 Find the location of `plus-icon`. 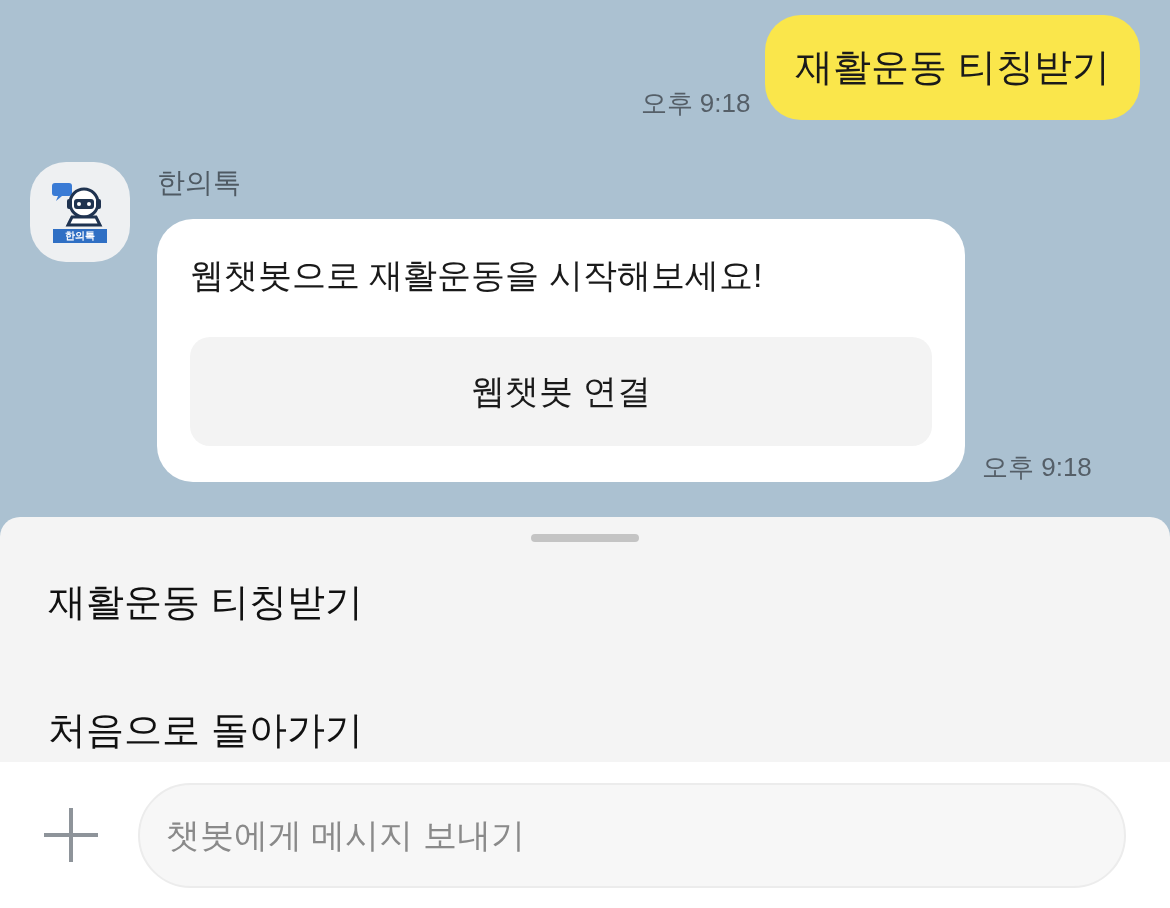

plus-icon is located at coordinates (71, 835).